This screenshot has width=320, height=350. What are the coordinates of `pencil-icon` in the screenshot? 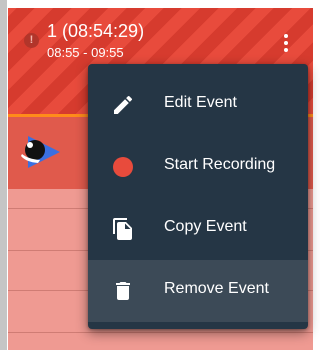 It's located at (123, 104).